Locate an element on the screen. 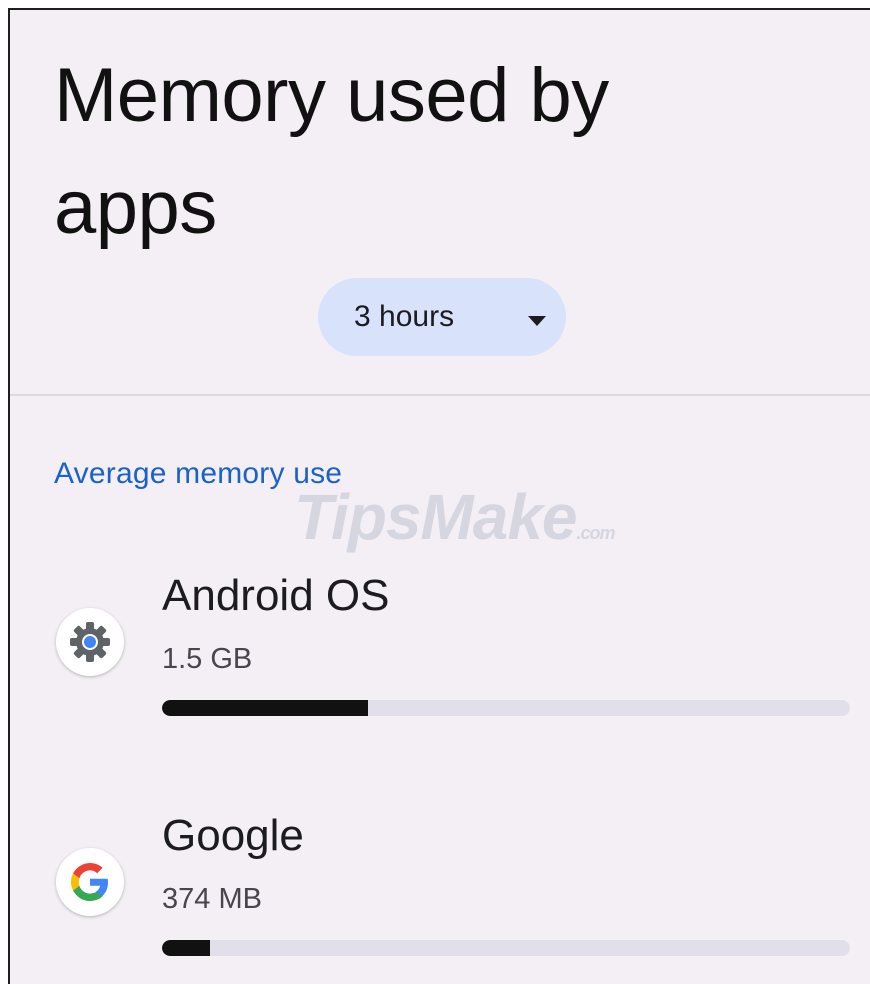 This screenshot has height=984, width=870. app-memory-size: 1.5 GB is located at coordinates (207, 659).